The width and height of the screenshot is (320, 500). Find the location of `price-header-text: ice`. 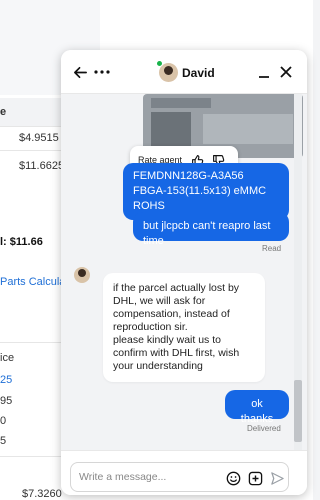

price-header-text: ice is located at coordinates (7, 358).